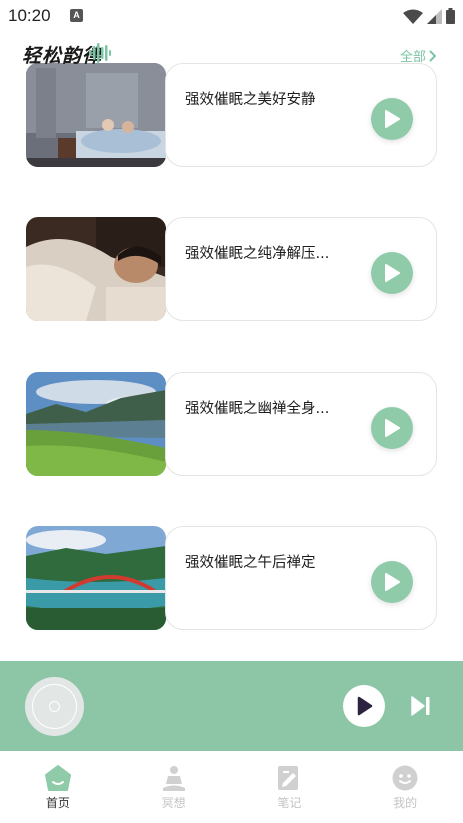  What do you see at coordinates (96, 115) in the screenshot?
I see `bedroom-photo` at bounding box center [96, 115].